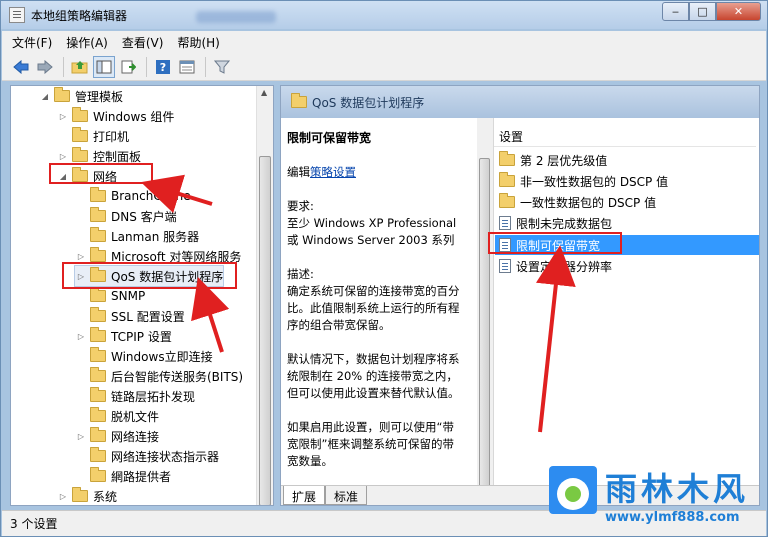 The image size is (768, 537). I want to click on watermark-logo-icon, so click(573, 490).